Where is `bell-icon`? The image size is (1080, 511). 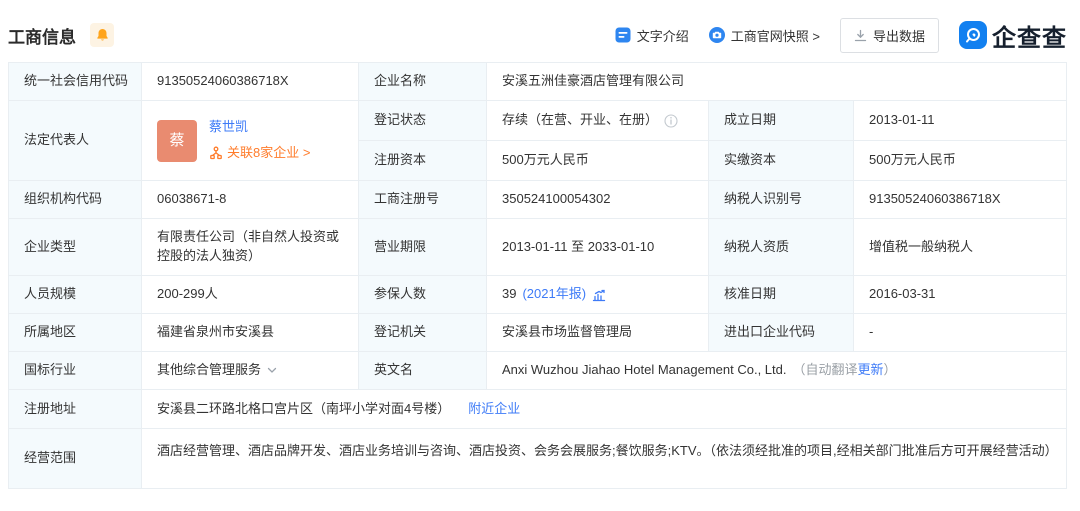
bell-icon is located at coordinates (102, 35).